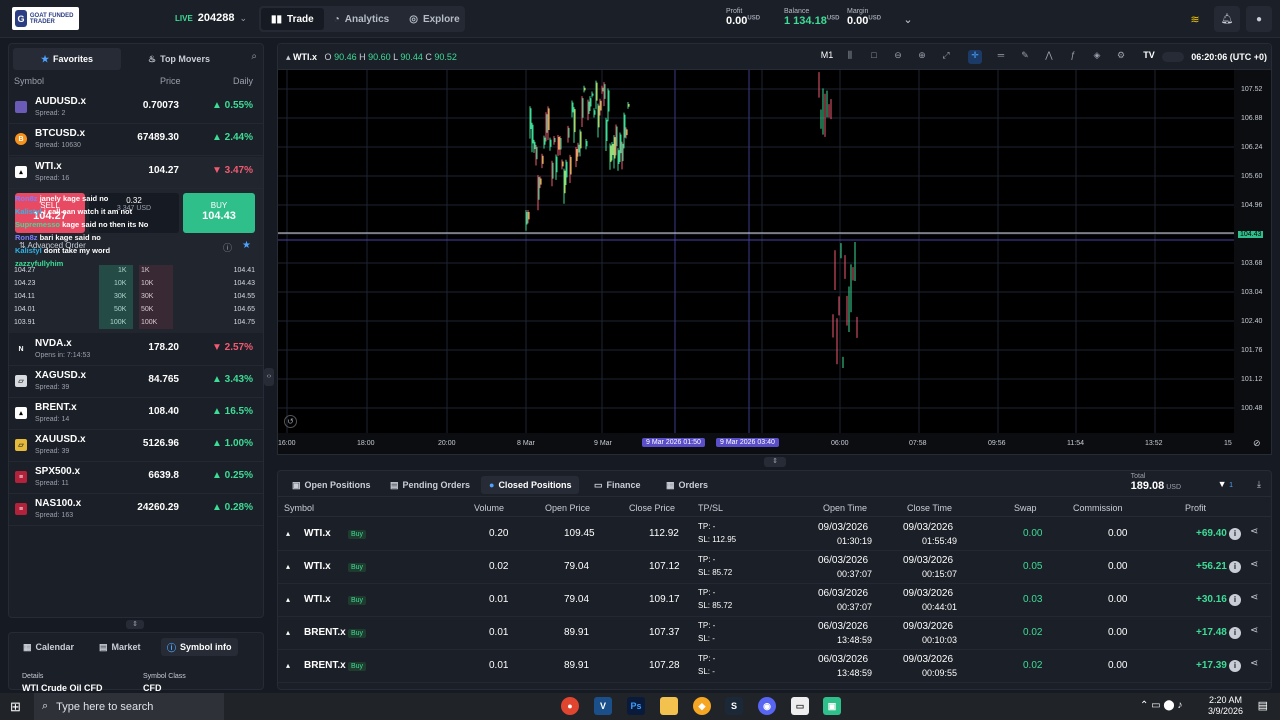 The height and width of the screenshot is (720, 1280). What do you see at coordinates (850, 57) in the screenshot?
I see `candles-icon: ⫼` at bounding box center [850, 57].